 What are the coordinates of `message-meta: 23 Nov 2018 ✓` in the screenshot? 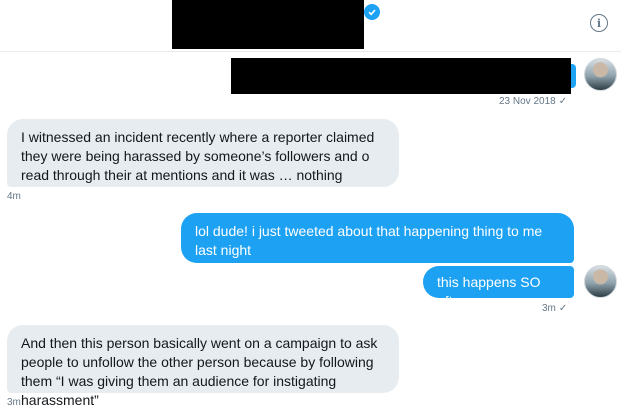 It's located at (533, 101).